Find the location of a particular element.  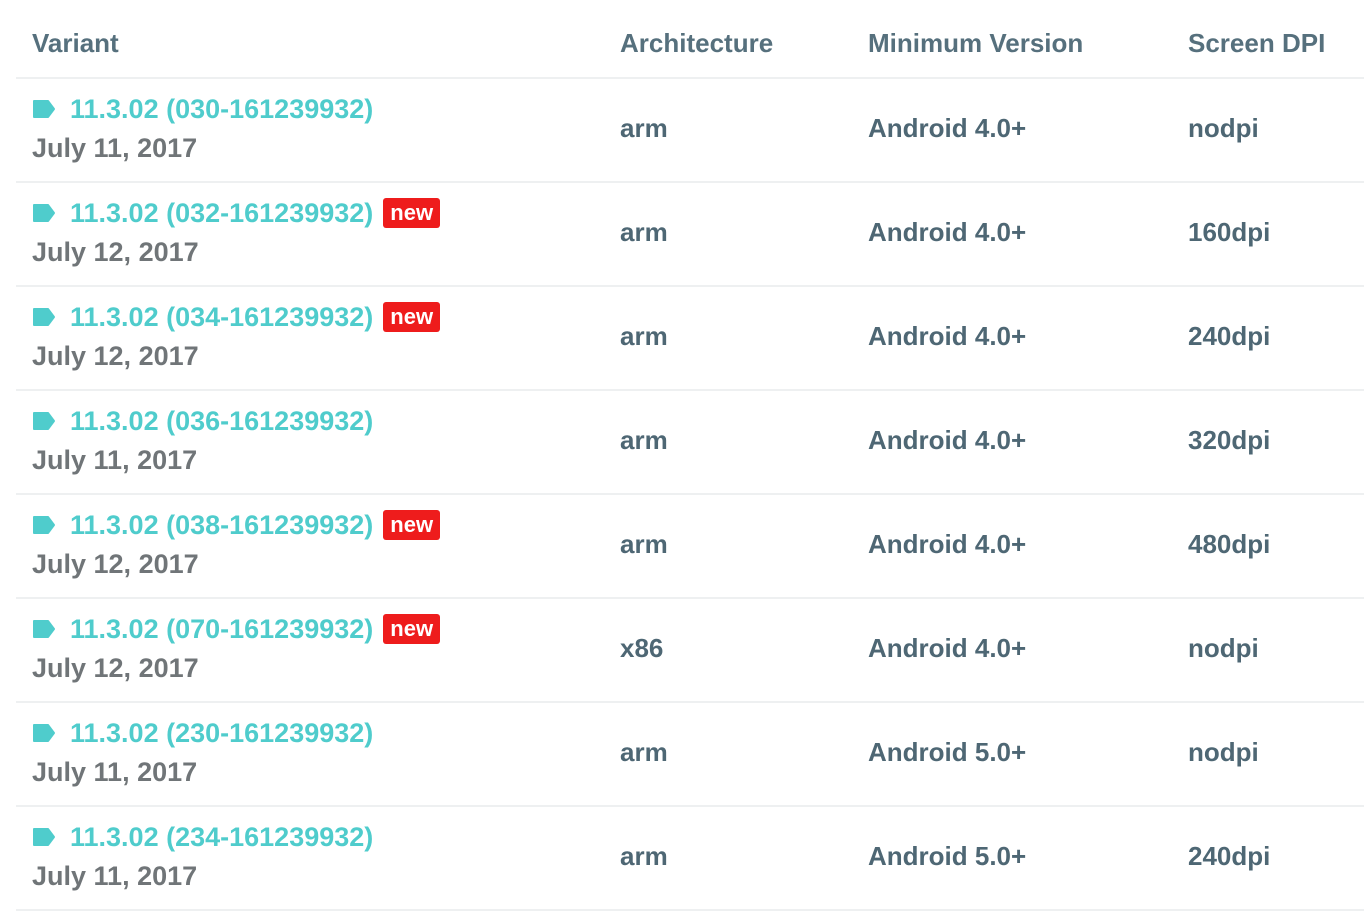

variant-line: 11.3.02 (070-161239932) new is located at coordinates (236, 629).